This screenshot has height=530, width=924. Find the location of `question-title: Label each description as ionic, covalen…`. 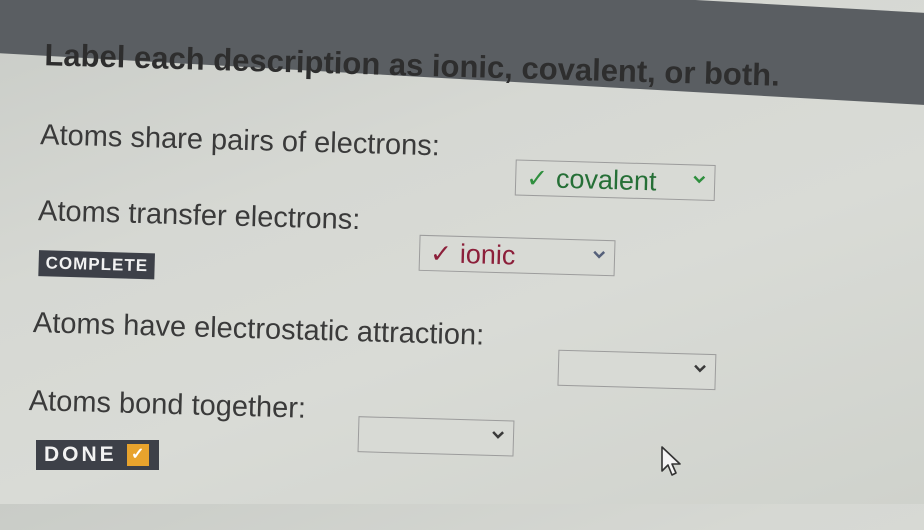

question-title: Label each description as ionic, covalen… is located at coordinates (412, 65).